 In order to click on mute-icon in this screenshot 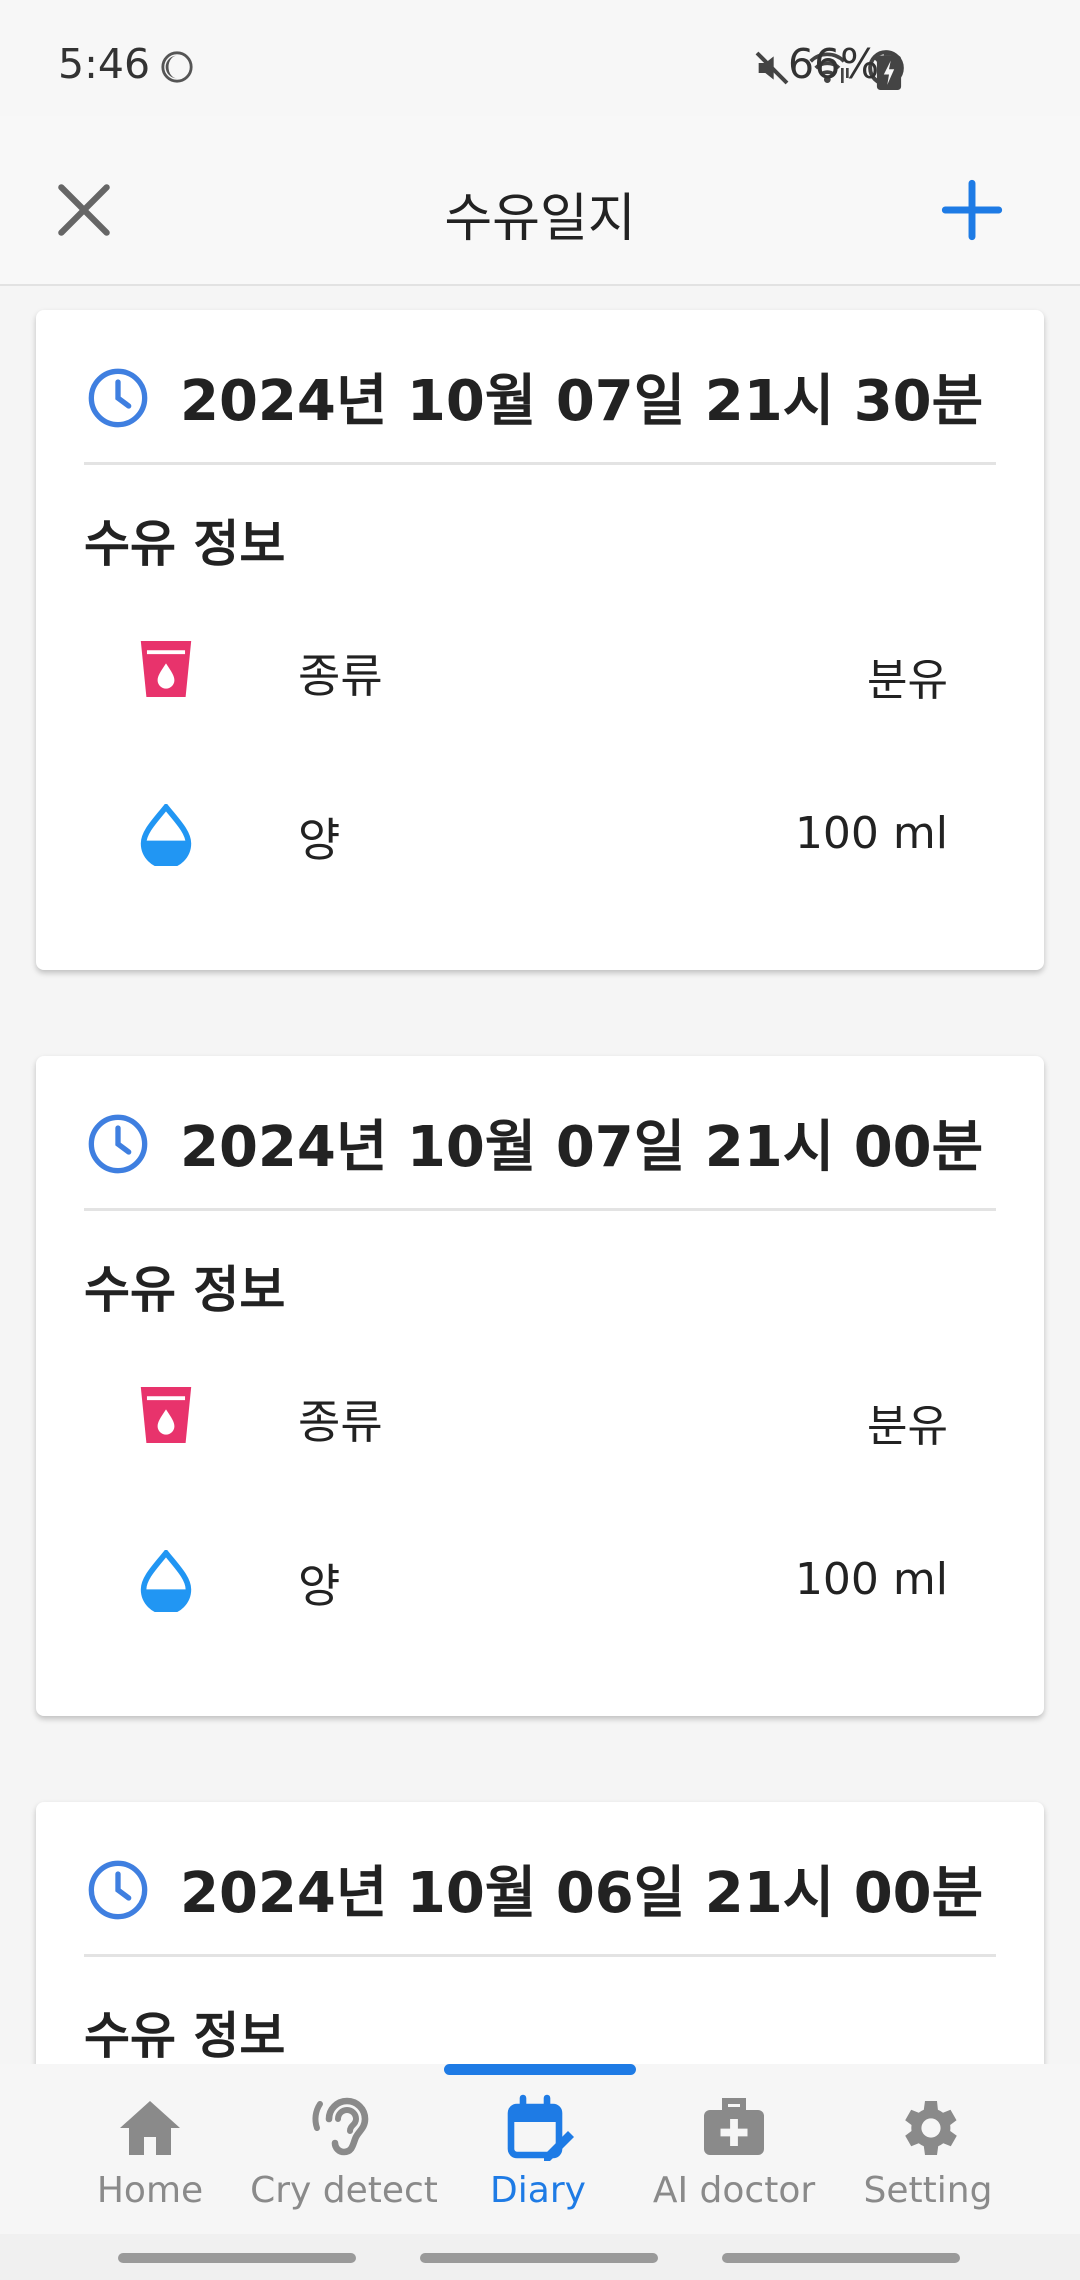, I will do `click(772, 68)`.